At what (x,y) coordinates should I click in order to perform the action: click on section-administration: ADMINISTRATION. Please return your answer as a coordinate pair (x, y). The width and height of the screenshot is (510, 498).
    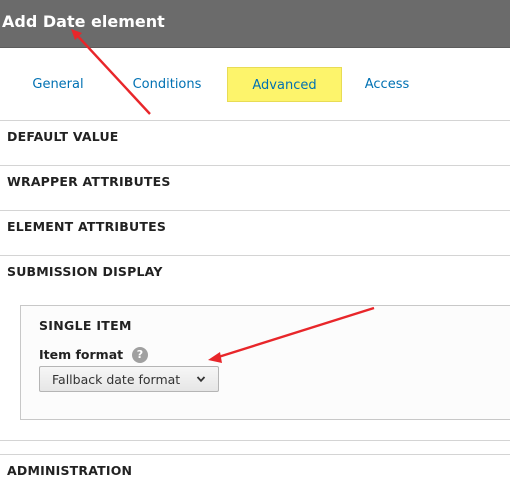
    Looking at the image, I should click on (255, 476).